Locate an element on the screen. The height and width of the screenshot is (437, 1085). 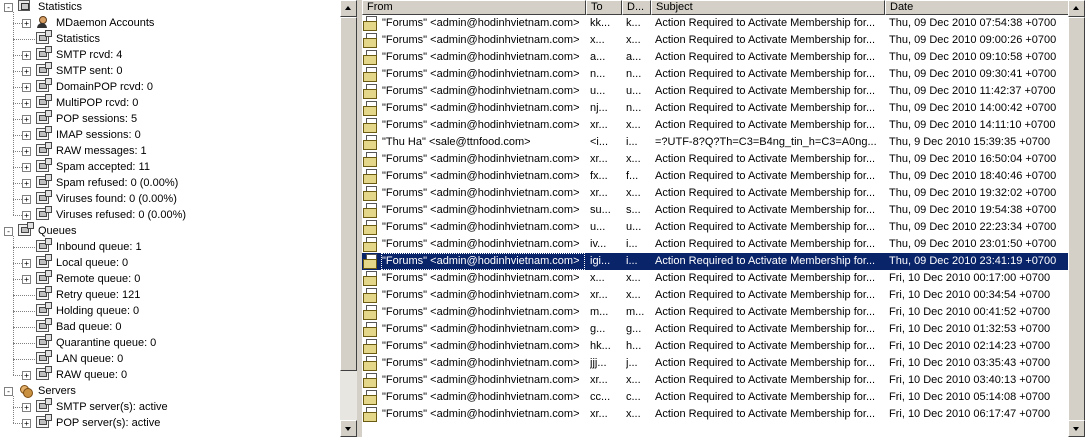
tree-item: + Viruses found: 0 (0.00%) is located at coordinates (170, 198).